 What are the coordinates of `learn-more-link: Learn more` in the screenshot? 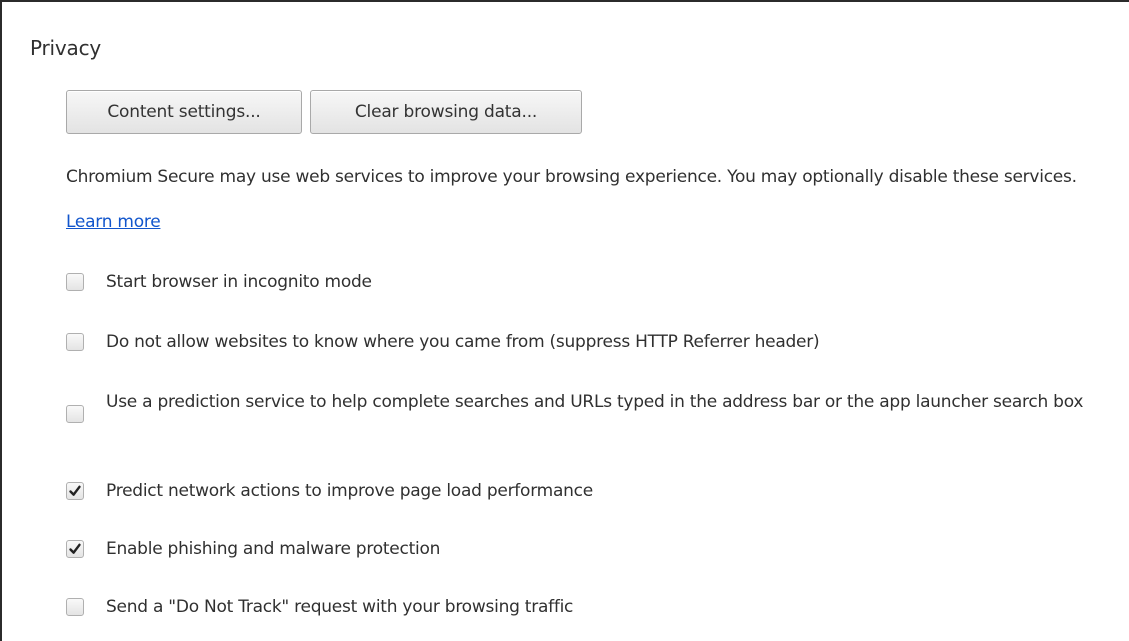 It's located at (113, 222).